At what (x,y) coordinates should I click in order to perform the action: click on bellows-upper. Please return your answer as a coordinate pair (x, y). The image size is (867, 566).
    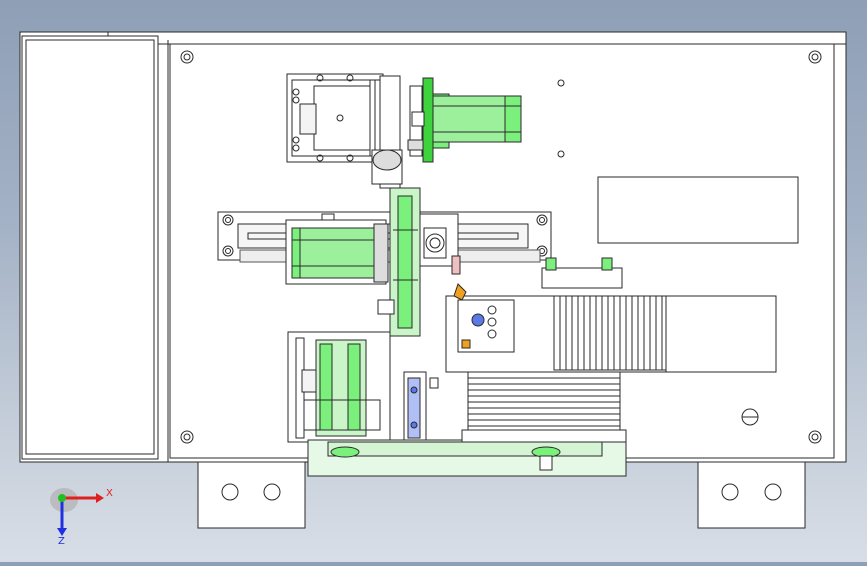
    Looking at the image, I should click on (610, 333).